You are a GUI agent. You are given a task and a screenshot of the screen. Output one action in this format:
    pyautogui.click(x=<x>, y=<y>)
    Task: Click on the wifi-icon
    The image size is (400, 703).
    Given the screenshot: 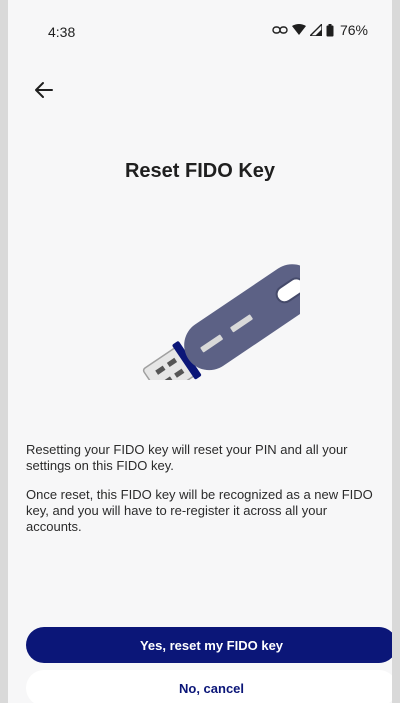 What is the action you would take?
    pyautogui.click(x=298, y=30)
    